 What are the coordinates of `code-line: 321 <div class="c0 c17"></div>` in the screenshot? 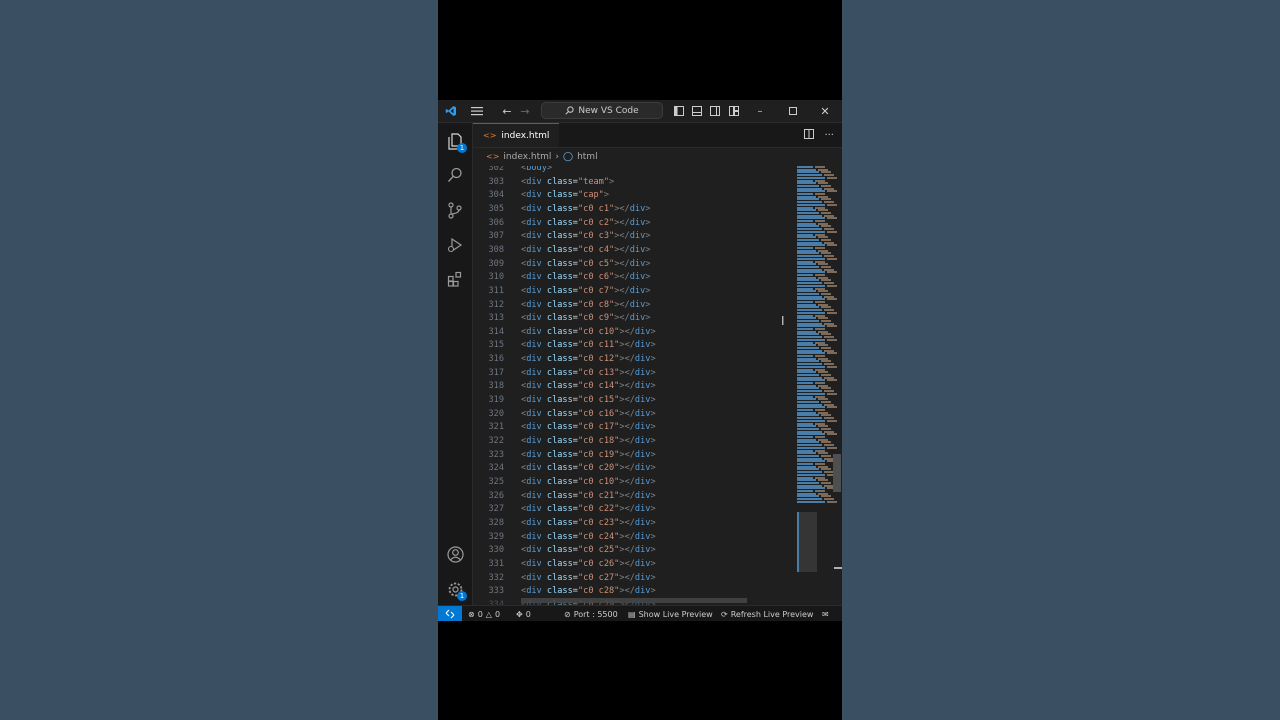 It's located at (632, 428).